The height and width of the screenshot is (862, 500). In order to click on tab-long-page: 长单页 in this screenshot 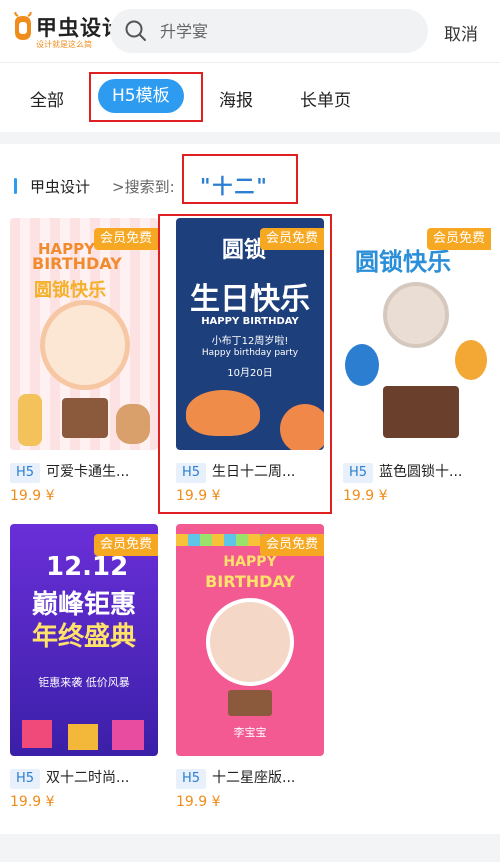, I will do `click(325, 98)`.